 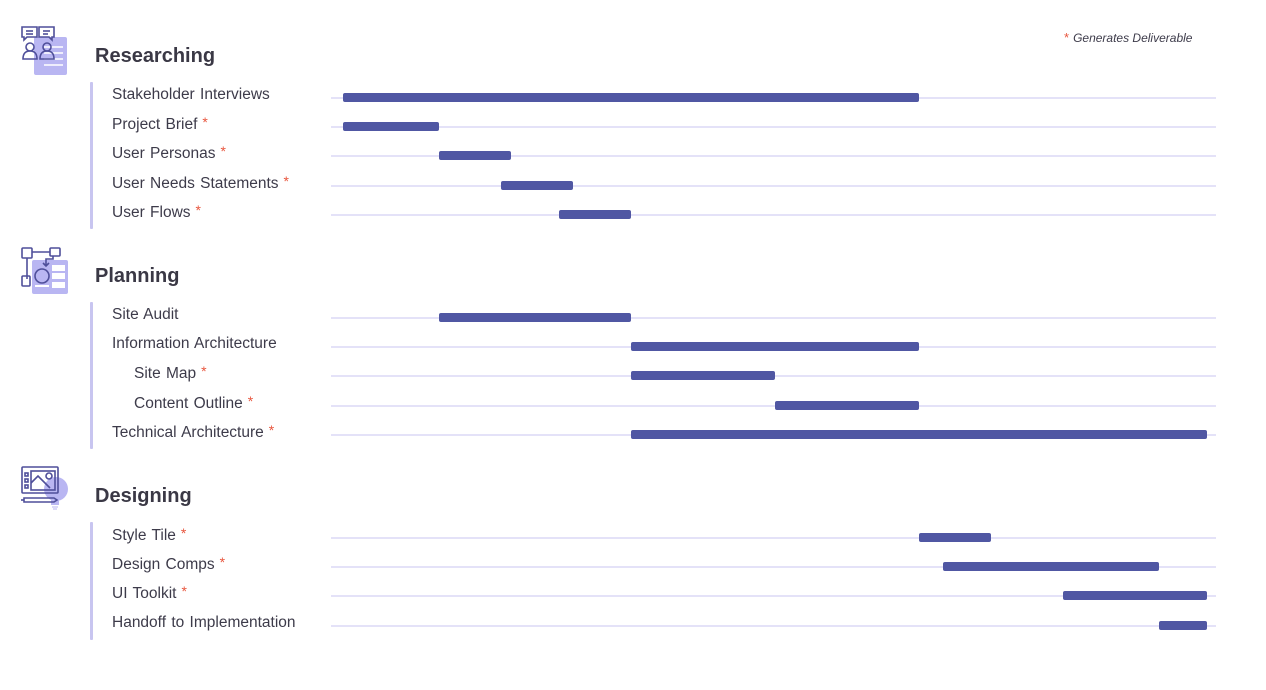 I want to click on task-label: Site Map *, so click(x=170, y=373).